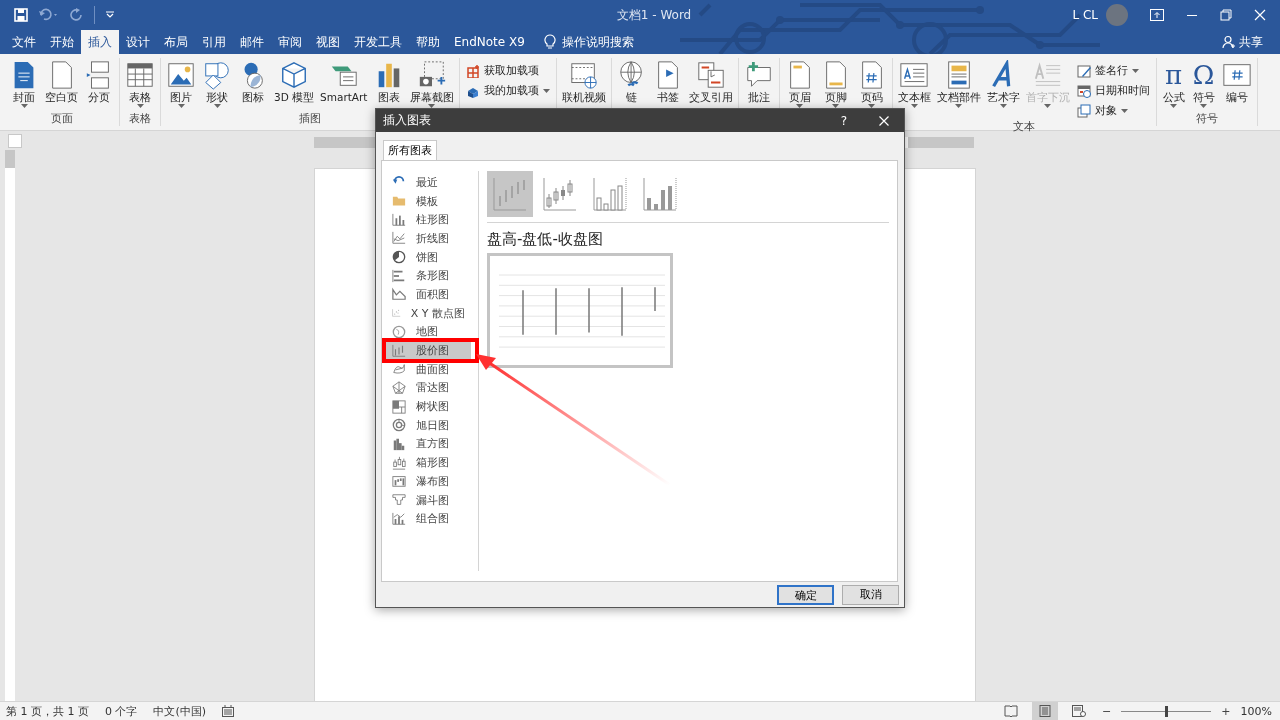 This screenshot has height=720, width=1280. Describe the element at coordinates (426, 182) in the screenshot. I see `chart-category-item: 最近` at that location.